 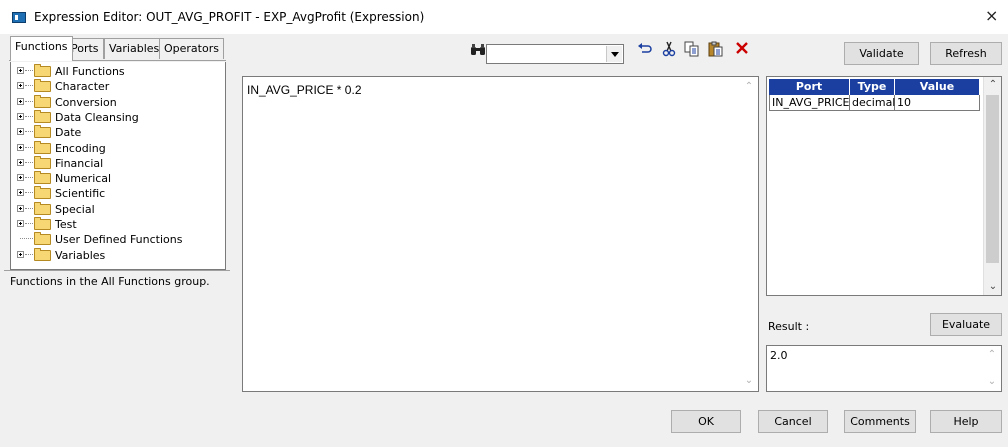 What do you see at coordinates (478, 50) in the screenshot?
I see `binoculars-icon` at bounding box center [478, 50].